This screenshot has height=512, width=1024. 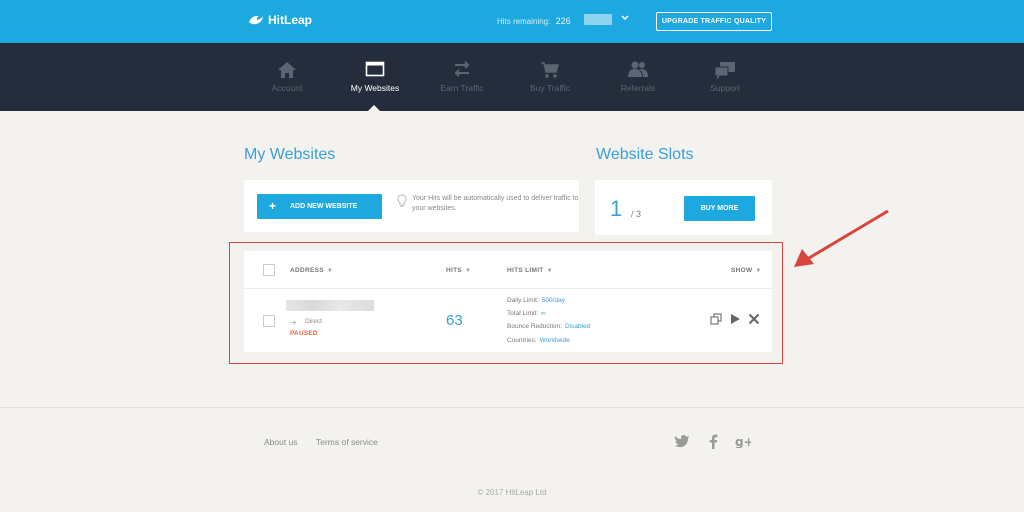 What do you see at coordinates (506, 303) in the screenshot?
I see `highlight-box` at bounding box center [506, 303].